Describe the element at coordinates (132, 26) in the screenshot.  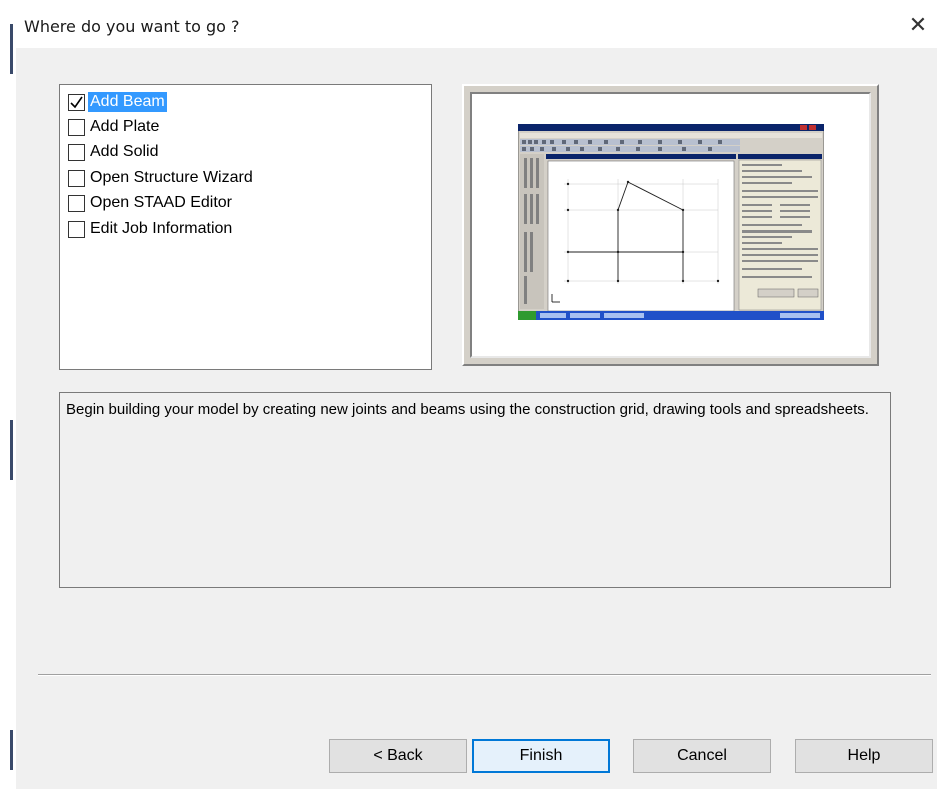
I see `dialog-title: Where do you want to go ?` at that location.